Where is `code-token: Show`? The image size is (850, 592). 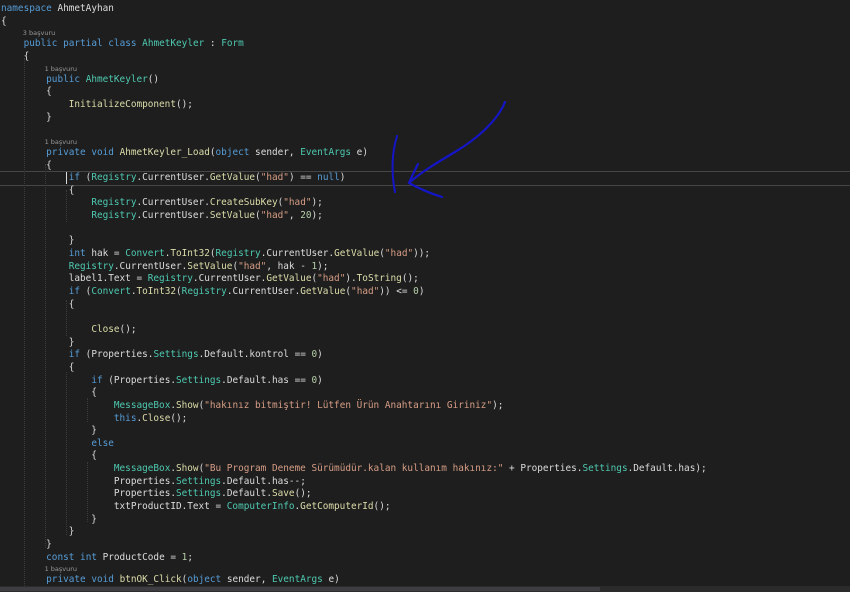 code-token: Show is located at coordinates (187, 469).